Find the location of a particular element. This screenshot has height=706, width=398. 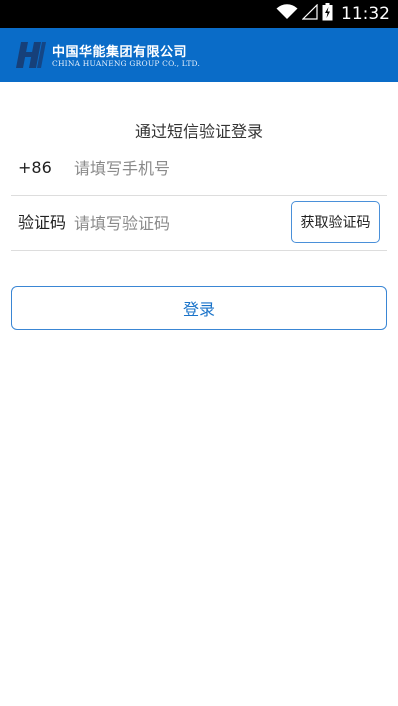

huaneng-logo-icon is located at coordinates (31, 57).